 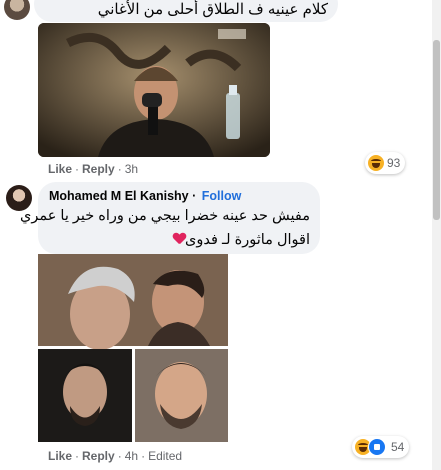 I want to click on timestamp: 4h, so click(x=131, y=456).